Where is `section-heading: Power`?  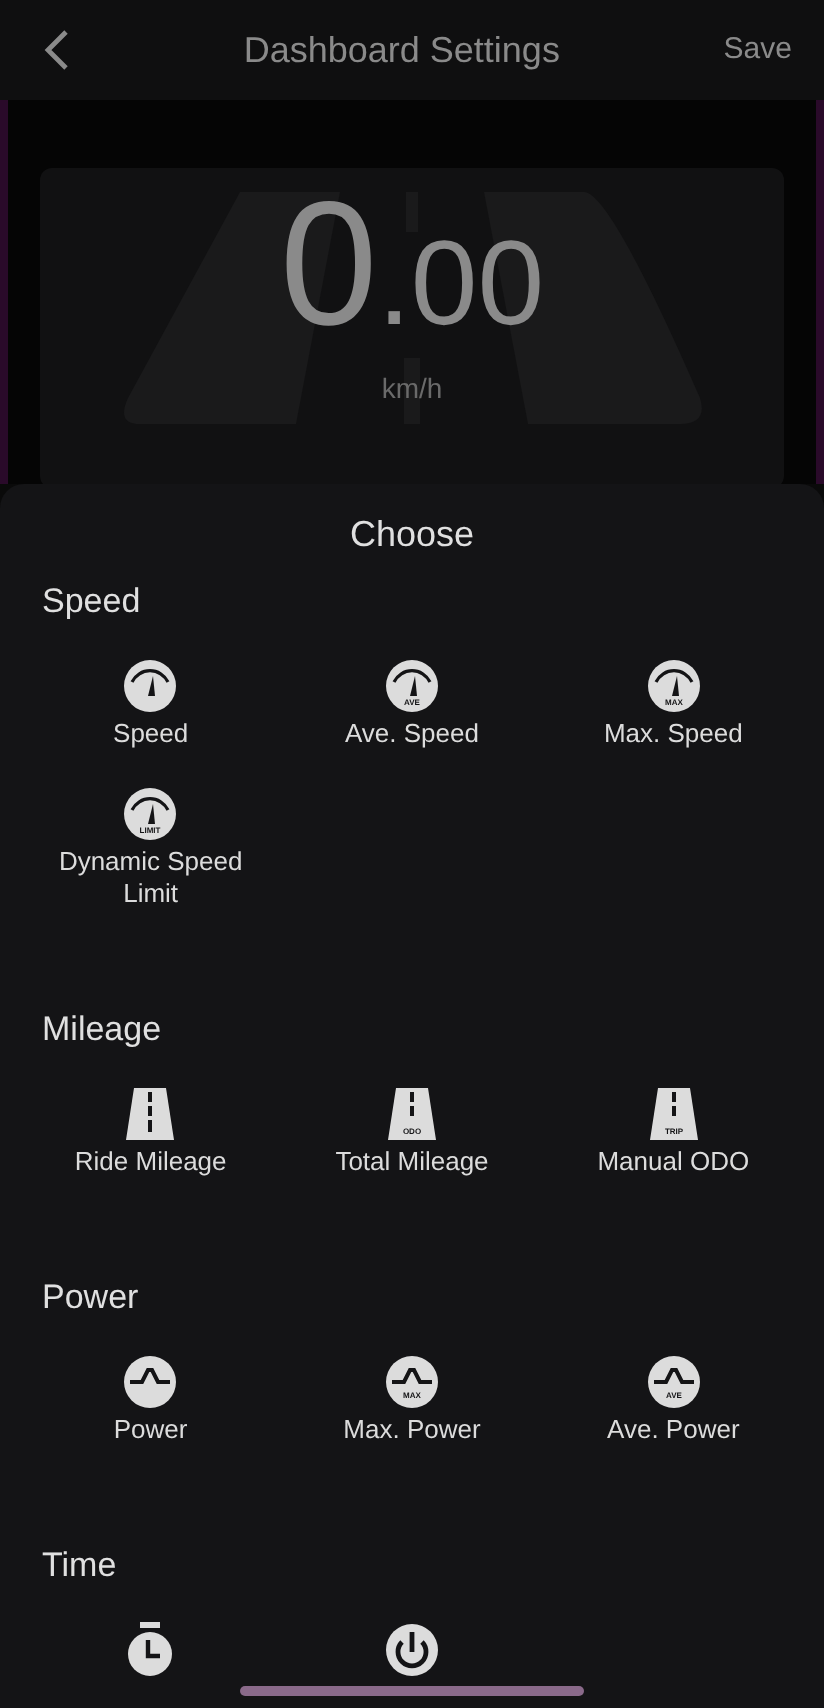
section-heading: Power is located at coordinates (90, 1298).